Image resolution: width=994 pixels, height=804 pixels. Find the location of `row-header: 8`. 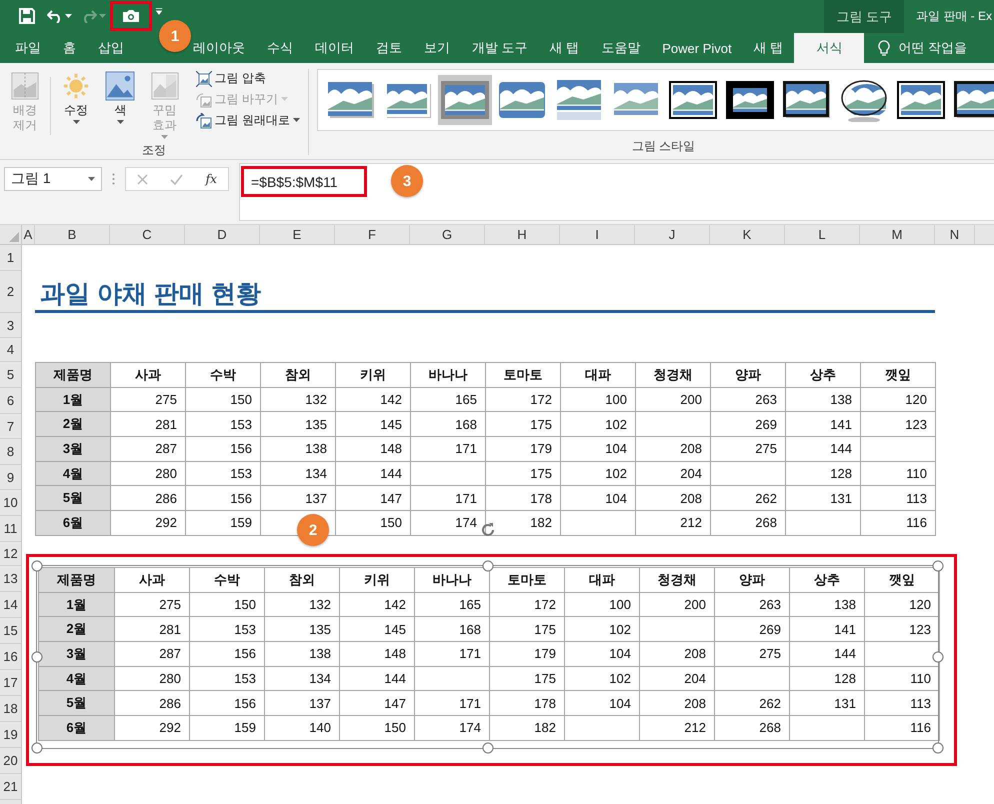

row-header: 8 is located at coordinates (10, 452).